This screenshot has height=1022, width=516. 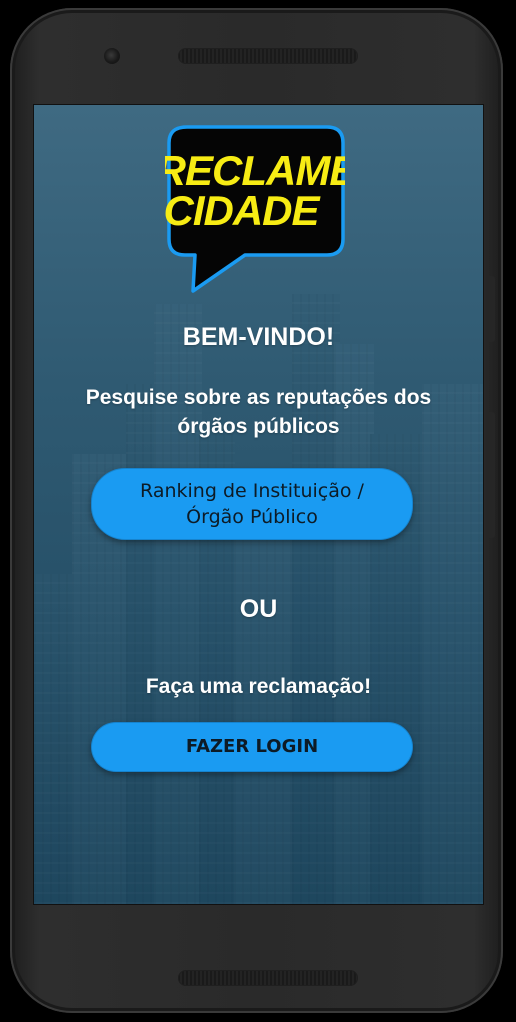 I want to click on reclame-cidade-logo: RECLAME CIDADE, so click(x=258, y=211).